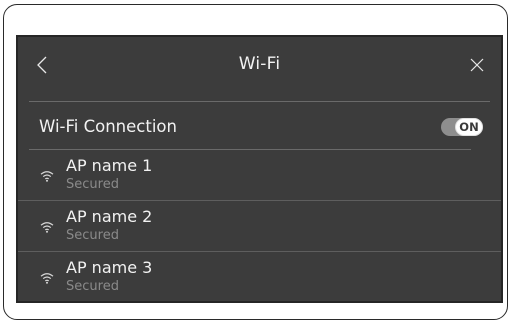 This screenshot has width=514, height=325. I want to click on ap-name: AP name 1, so click(109, 165).